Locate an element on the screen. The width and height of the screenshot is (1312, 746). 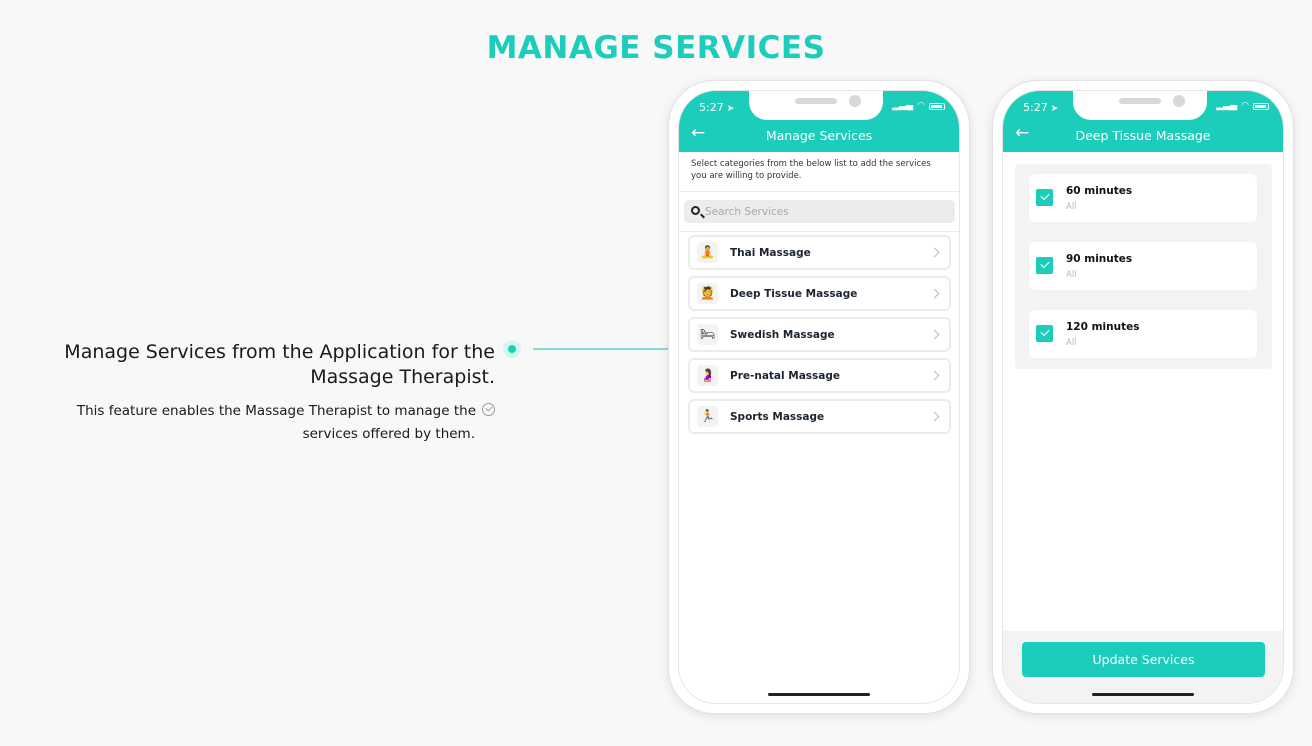
app-header: 5:27 ➤ ▂▃▄ ◠ ← Manage Services is located at coordinates (819, 121).